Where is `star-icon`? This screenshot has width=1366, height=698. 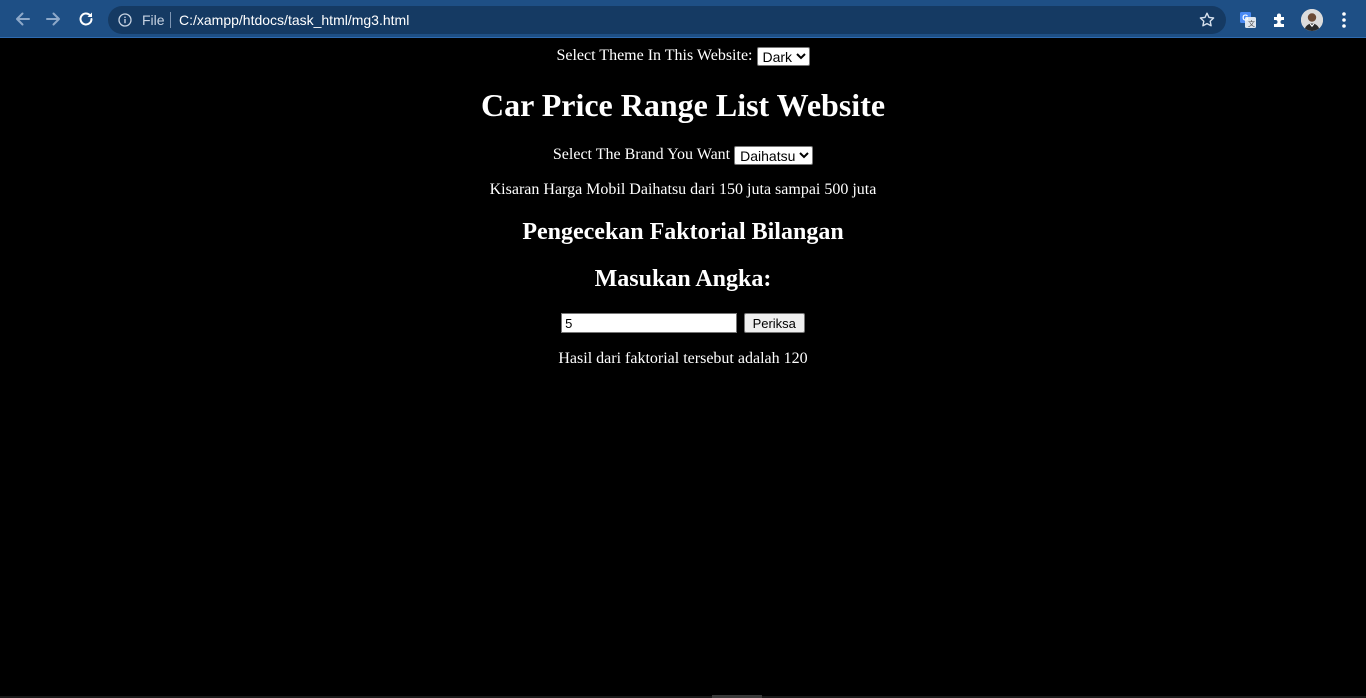 star-icon is located at coordinates (1207, 20).